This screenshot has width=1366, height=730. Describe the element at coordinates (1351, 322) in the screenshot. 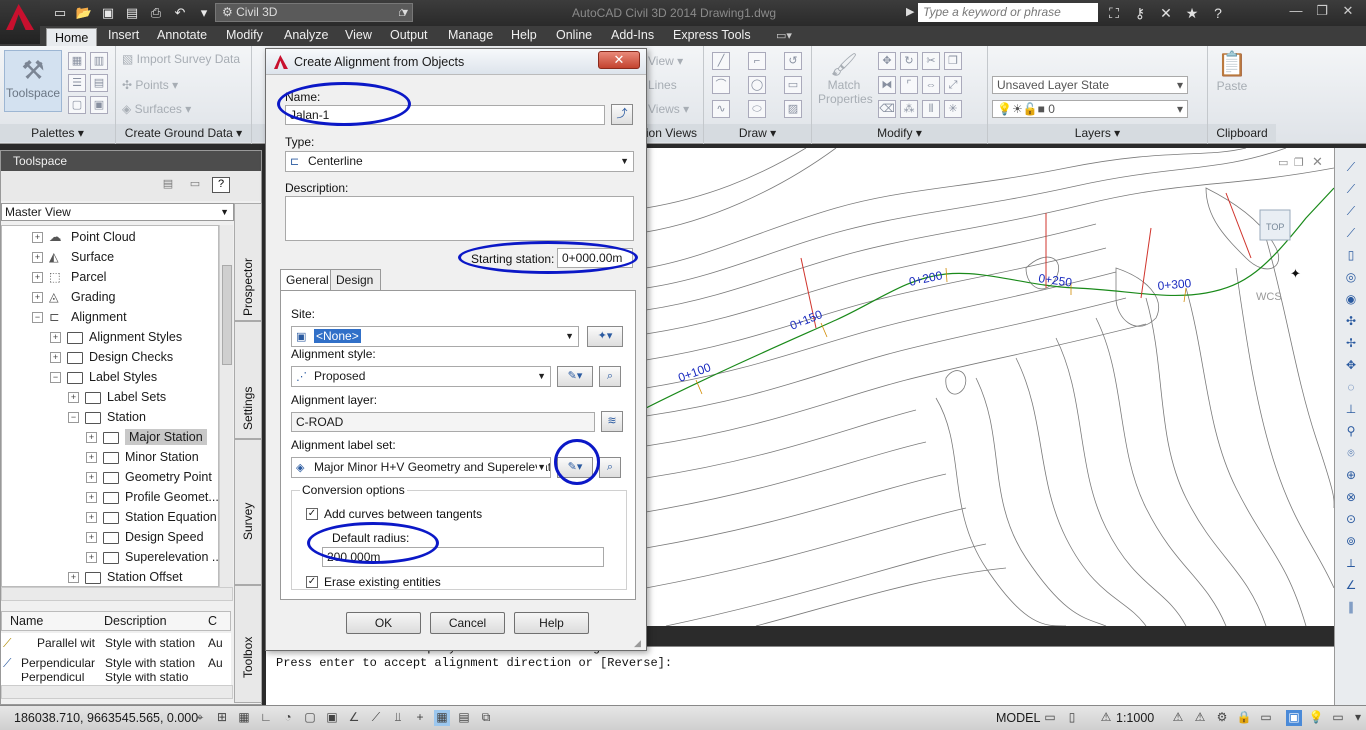

I see `node-icon: ✣` at that location.